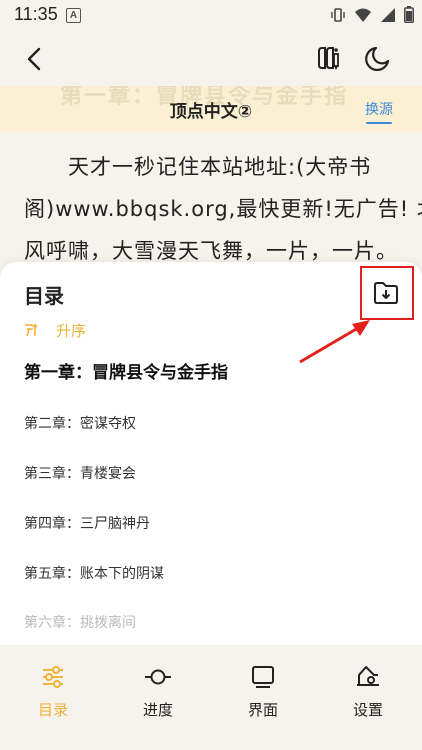  What do you see at coordinates (31, 330) in the screenshot?
I see `sort-ascending-icon` at bounding box center [31, 330].